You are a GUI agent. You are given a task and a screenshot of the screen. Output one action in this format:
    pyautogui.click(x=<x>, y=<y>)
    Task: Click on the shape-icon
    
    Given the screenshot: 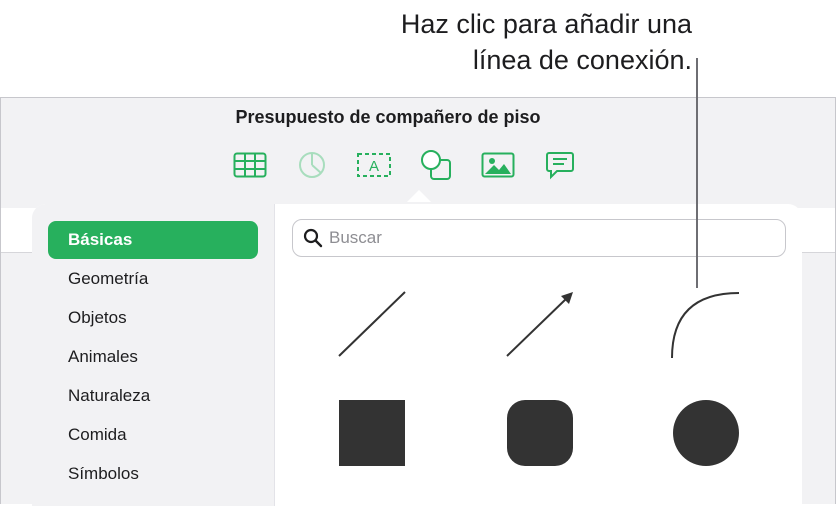 What is the action you would take?
    pyautogui.click(x=436, y=165)
    